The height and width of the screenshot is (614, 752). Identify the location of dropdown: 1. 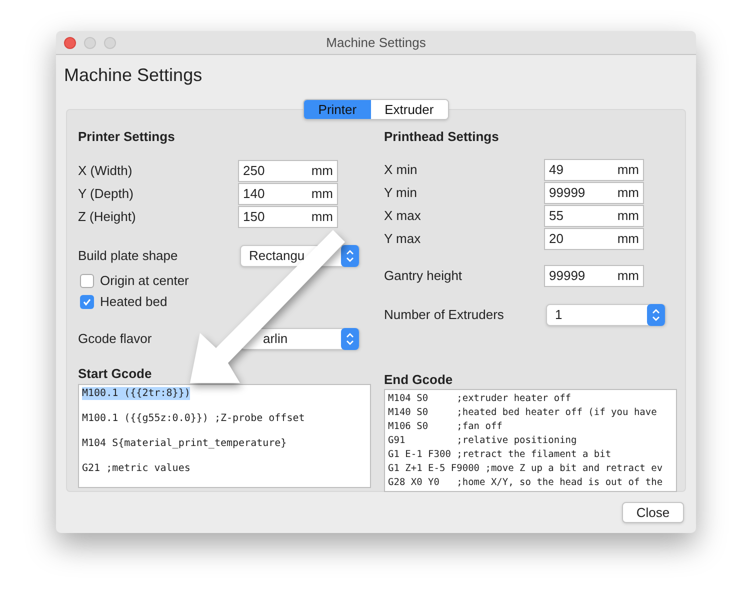
(606, 315).